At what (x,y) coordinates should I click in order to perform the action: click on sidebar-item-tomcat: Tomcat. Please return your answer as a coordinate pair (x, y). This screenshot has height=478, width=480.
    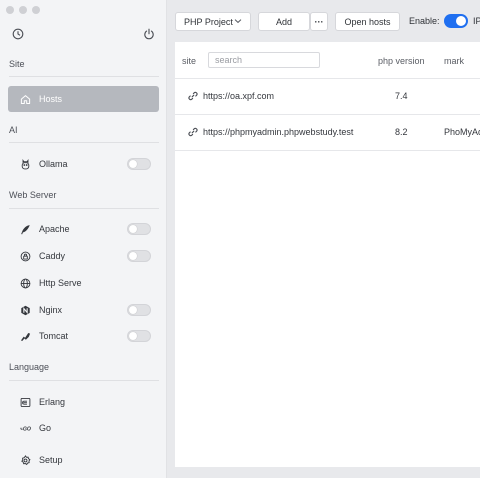
    Looking at the image, I should click on (83, 336).